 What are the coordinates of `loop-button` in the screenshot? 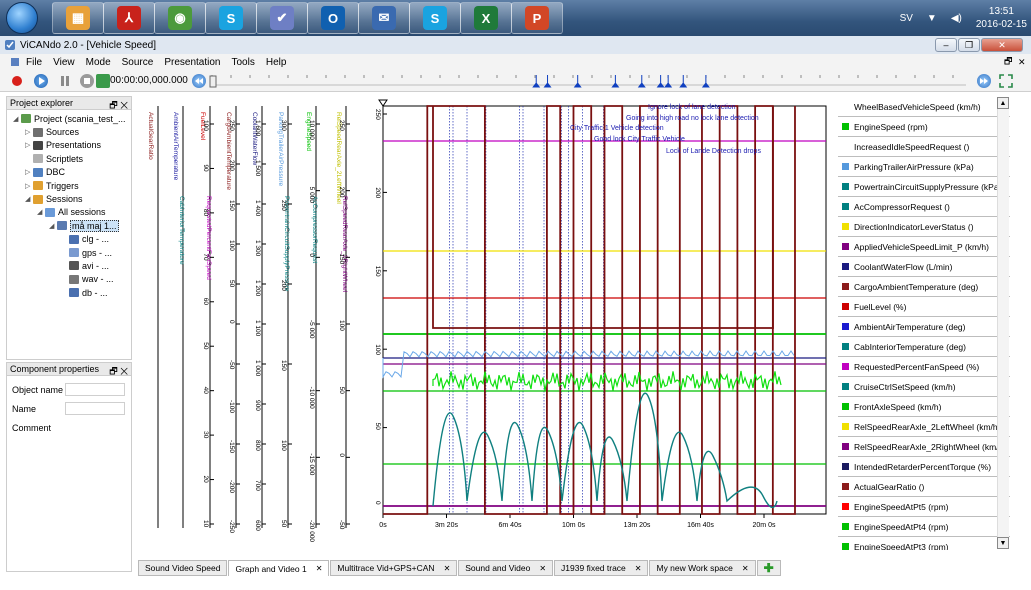 It's located at (103, 81).